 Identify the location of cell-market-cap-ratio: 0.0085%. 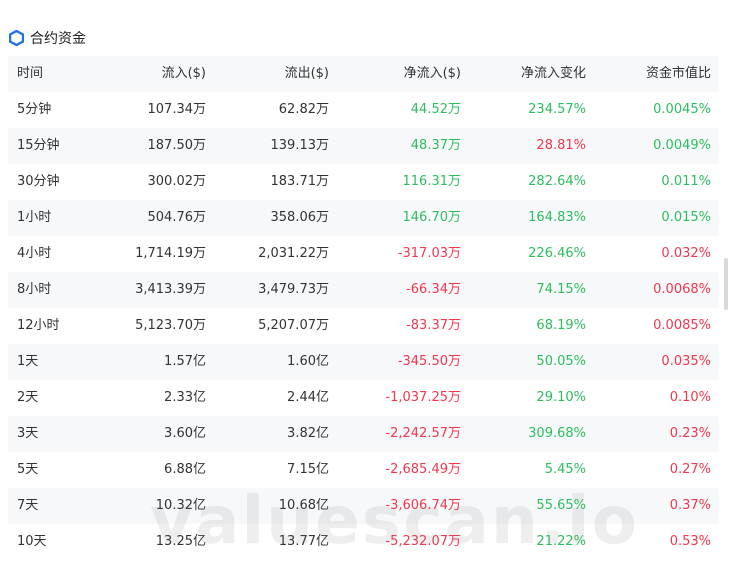
(682, 325).